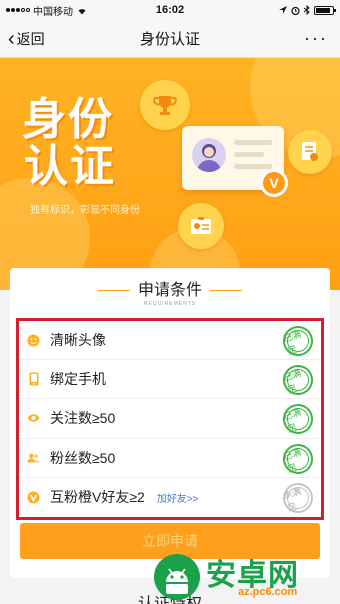  Describe the element at coordinates (78, 340) in the screenshot. I see `requirement-label: 清晰头像` at that location.